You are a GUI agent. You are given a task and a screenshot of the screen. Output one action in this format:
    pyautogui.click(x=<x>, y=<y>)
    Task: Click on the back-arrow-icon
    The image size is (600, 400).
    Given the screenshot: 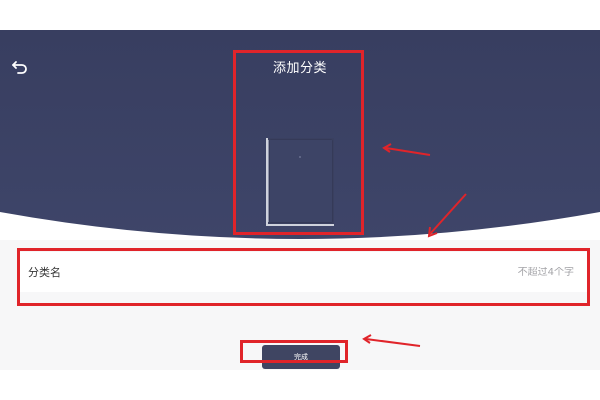 What is the action you would take?
    pyautogui.click(x=19, y=67)
    